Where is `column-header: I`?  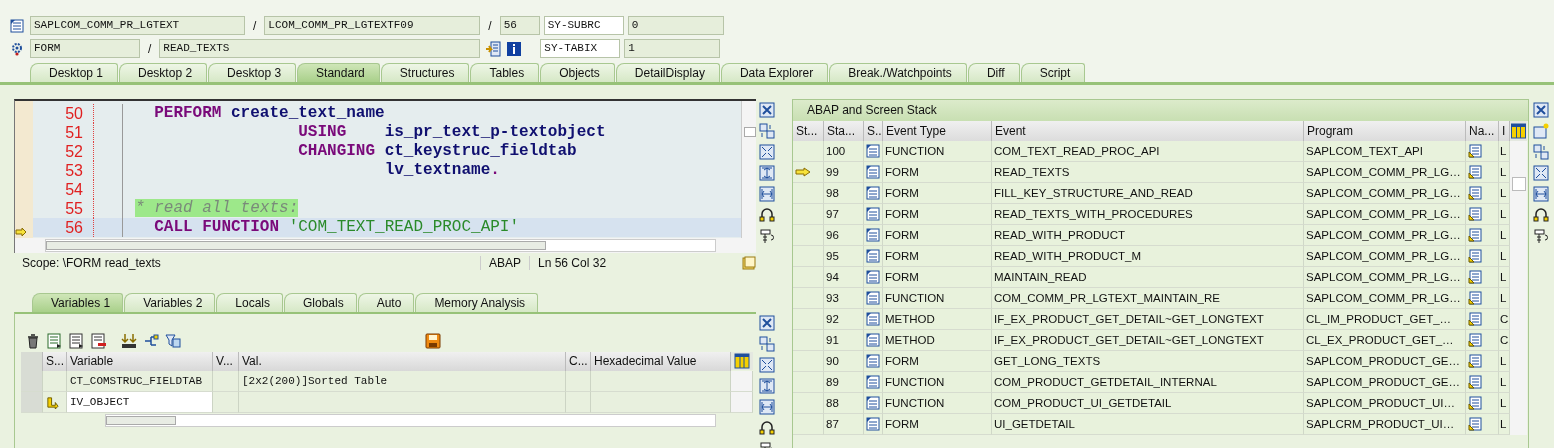
column-header: I is located at coordinates (1504, 131).